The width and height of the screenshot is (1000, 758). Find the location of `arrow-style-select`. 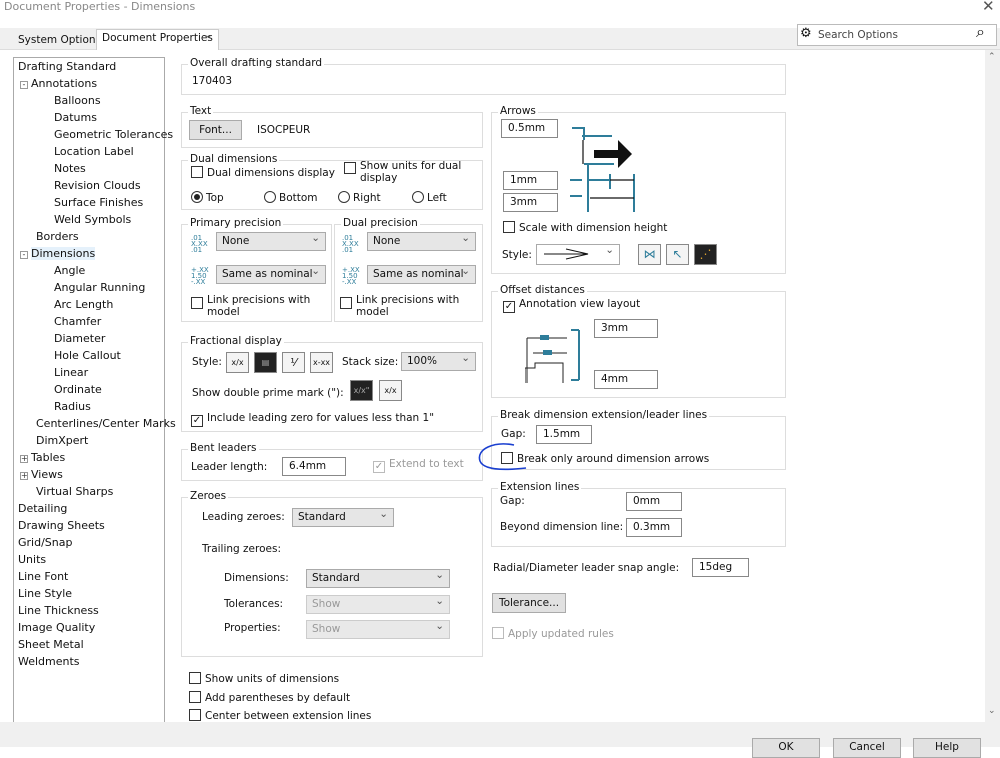

arrow-style-select is located at coordinates (578, 254).